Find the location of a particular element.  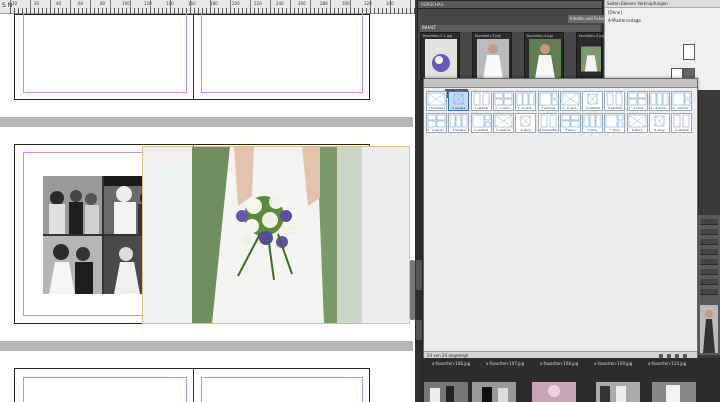

film-name: x-favoriten-106.jpg is located at coordinates (451, 363).